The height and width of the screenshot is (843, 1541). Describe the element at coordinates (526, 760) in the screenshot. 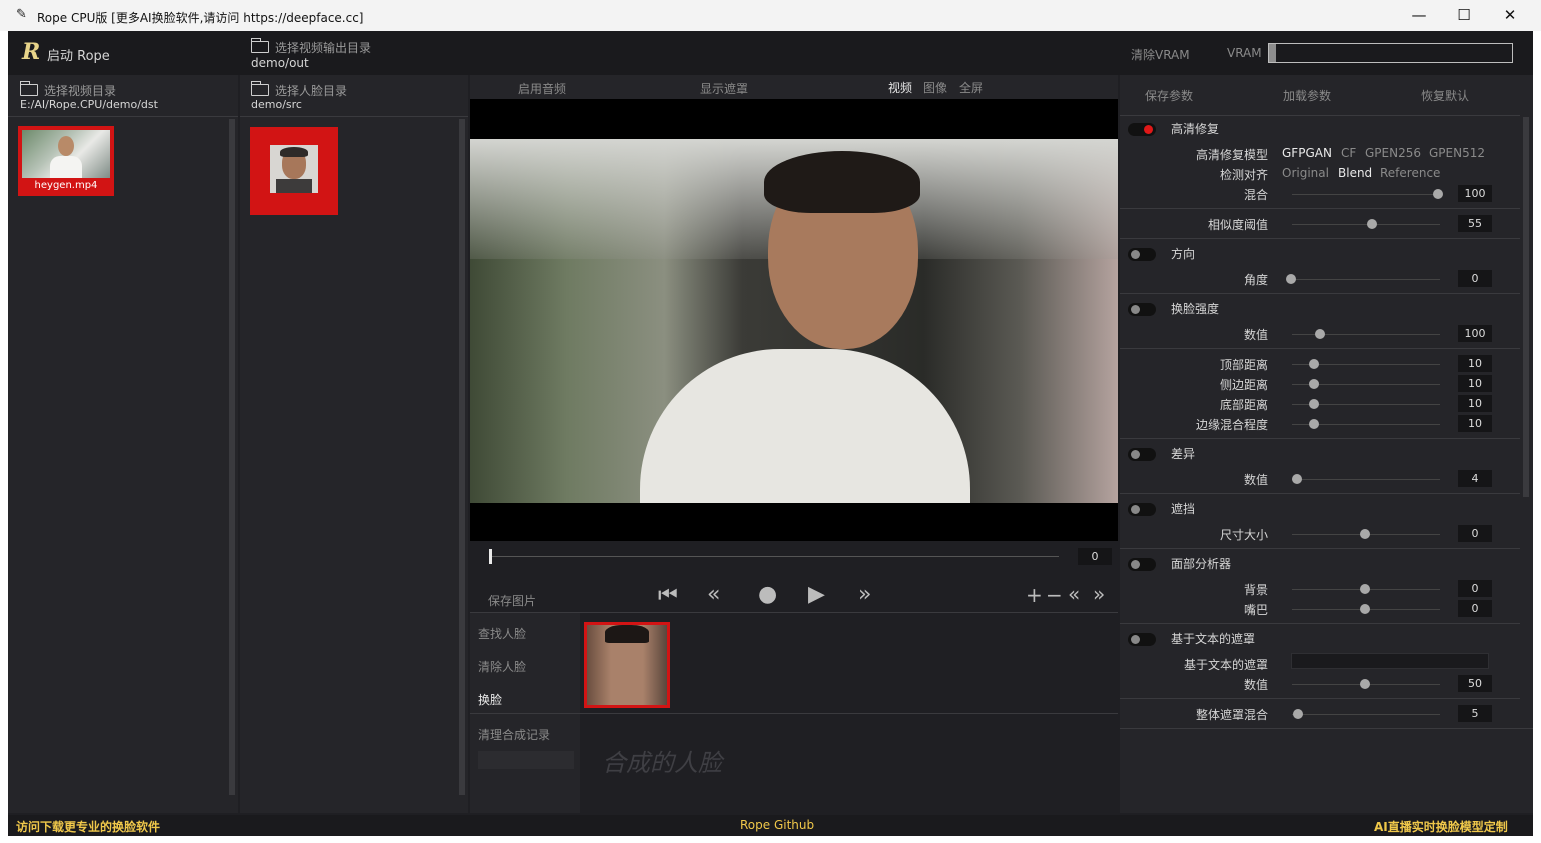

I see `history-input` at that location.